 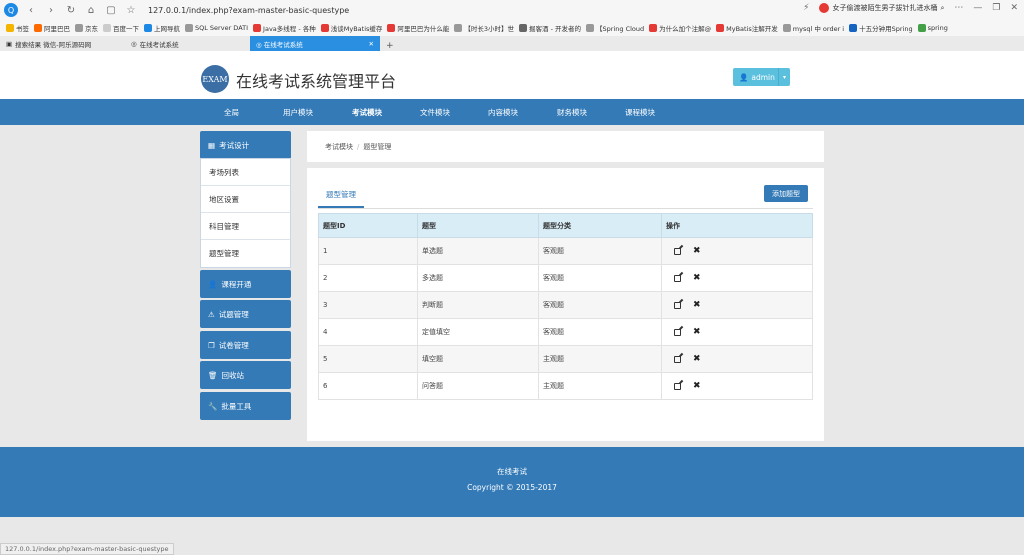 I want to click on table-row: 5 填空题 主观题 ✖, so click(x=565, y=359).